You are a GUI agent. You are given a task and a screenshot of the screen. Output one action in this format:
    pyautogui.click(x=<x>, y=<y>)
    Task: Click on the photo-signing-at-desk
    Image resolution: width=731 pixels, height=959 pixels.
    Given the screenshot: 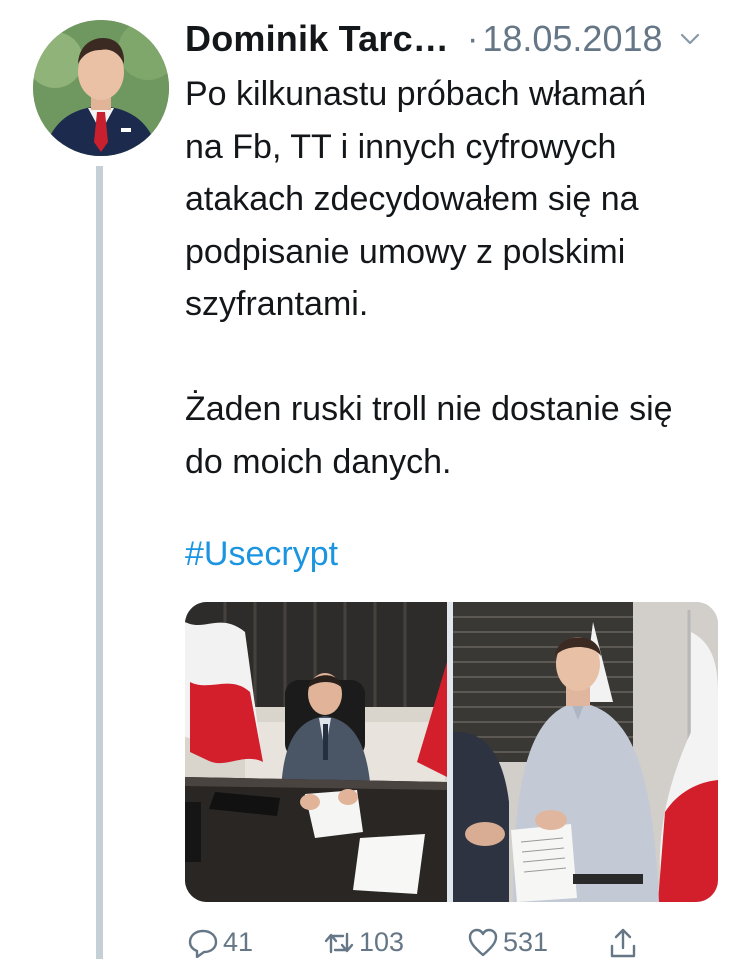 What is the action you would take?
    pyautogui.click(x=316, y=752)
    